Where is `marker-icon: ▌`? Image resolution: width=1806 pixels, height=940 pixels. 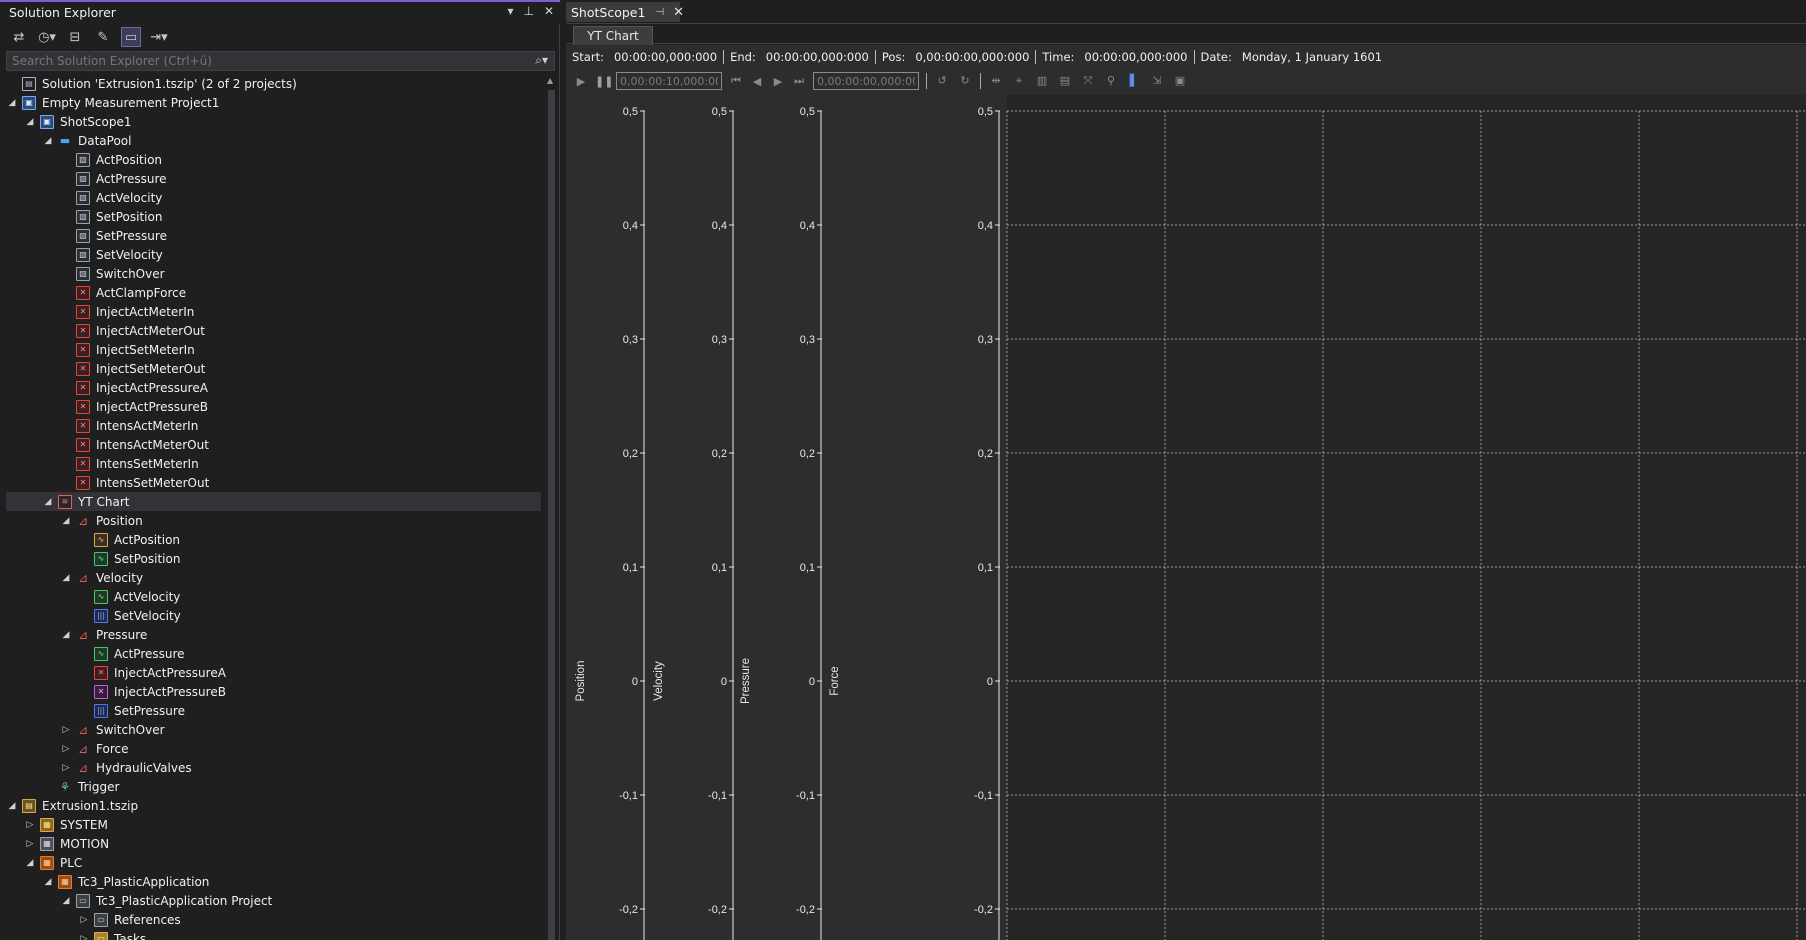
marker-icon: ▌ is located at coordinates (1134, 81).